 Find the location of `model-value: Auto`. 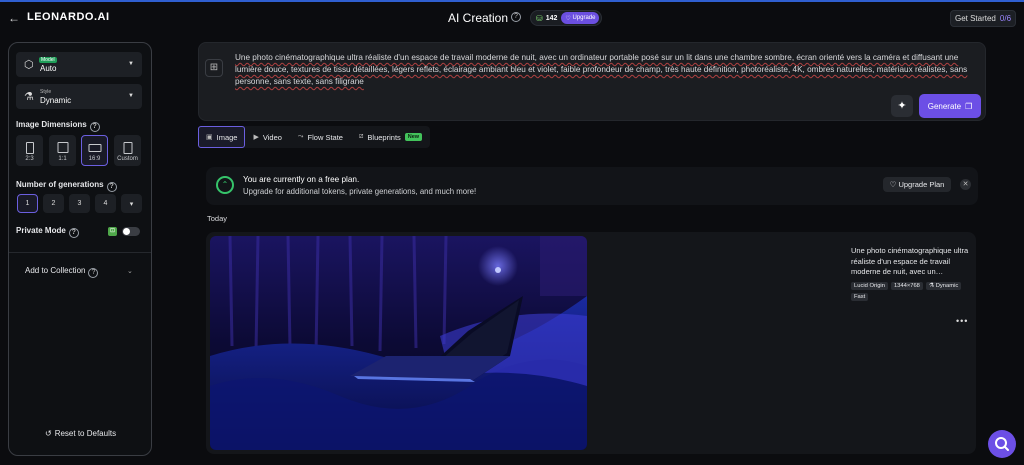

model-value: Auto is located at coordinates (48, 68).